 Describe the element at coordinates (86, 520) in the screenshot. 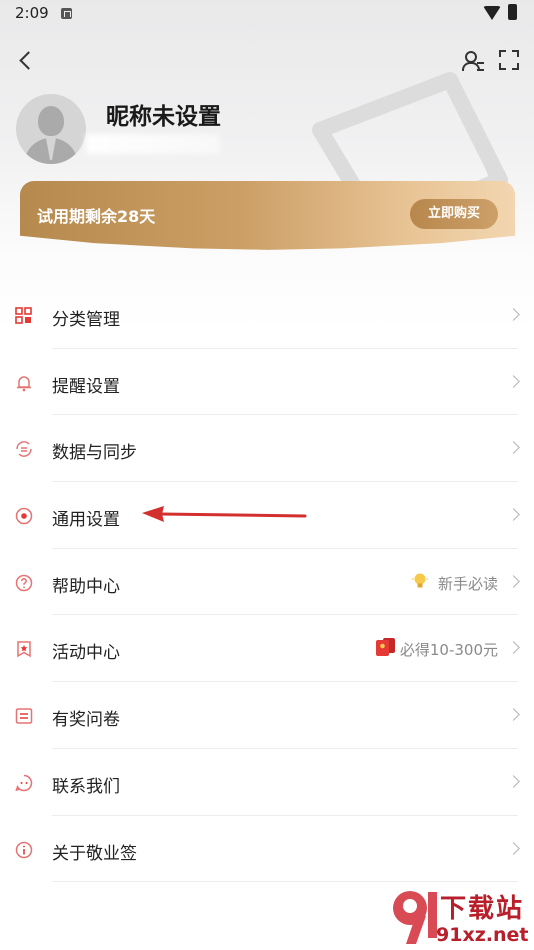

I see `menu-item-label: 通用设置` at that location.